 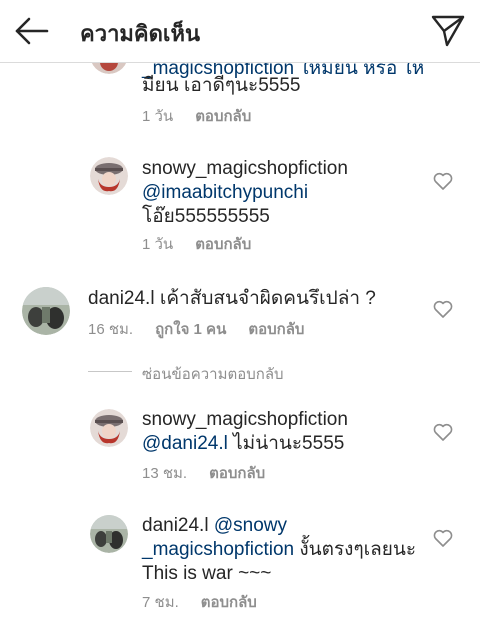 What do you see at coordinates (221, 85) in the screenshot?
I see `comment-text-line: มียน เอาดีๆนะ5555` at bounding box center [221, 85].